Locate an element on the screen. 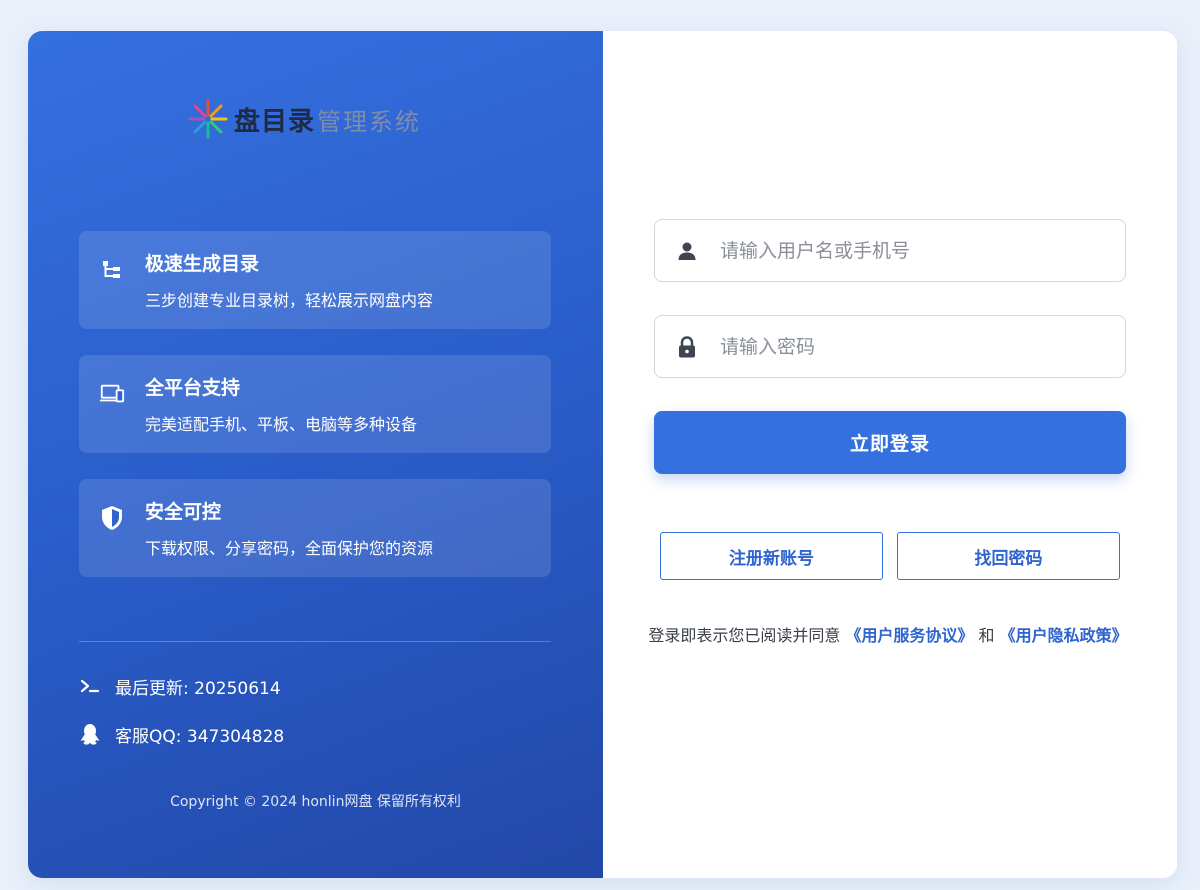 This screenshot has width=1200, height=890. recover-password-button: 找回密码 is located at coordinates (1008, 556).